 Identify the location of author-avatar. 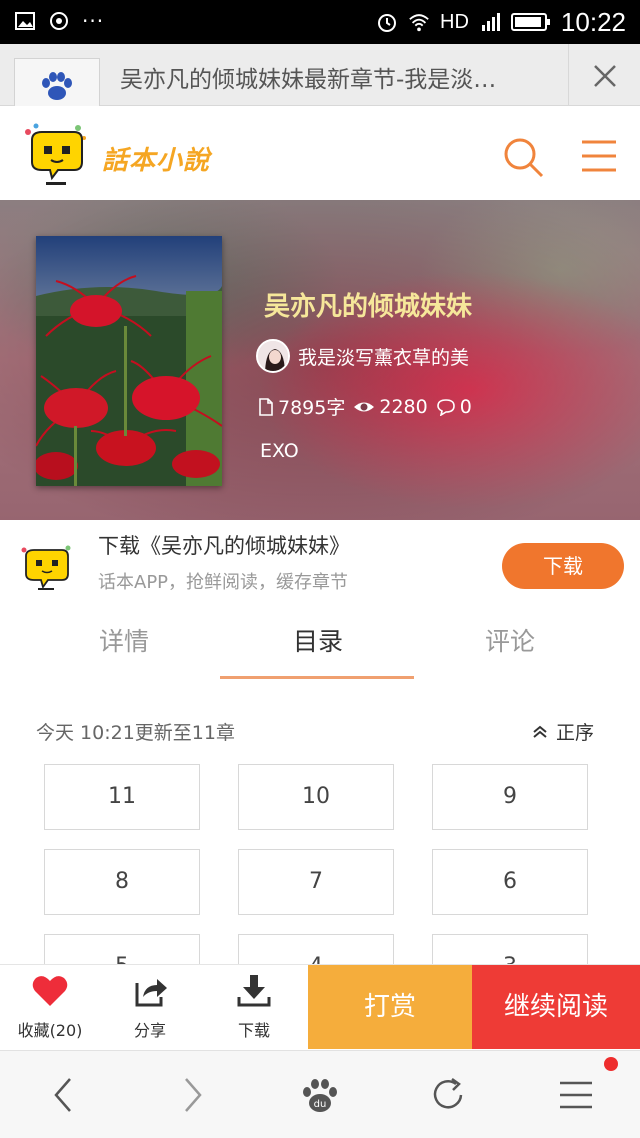
(273, 356).